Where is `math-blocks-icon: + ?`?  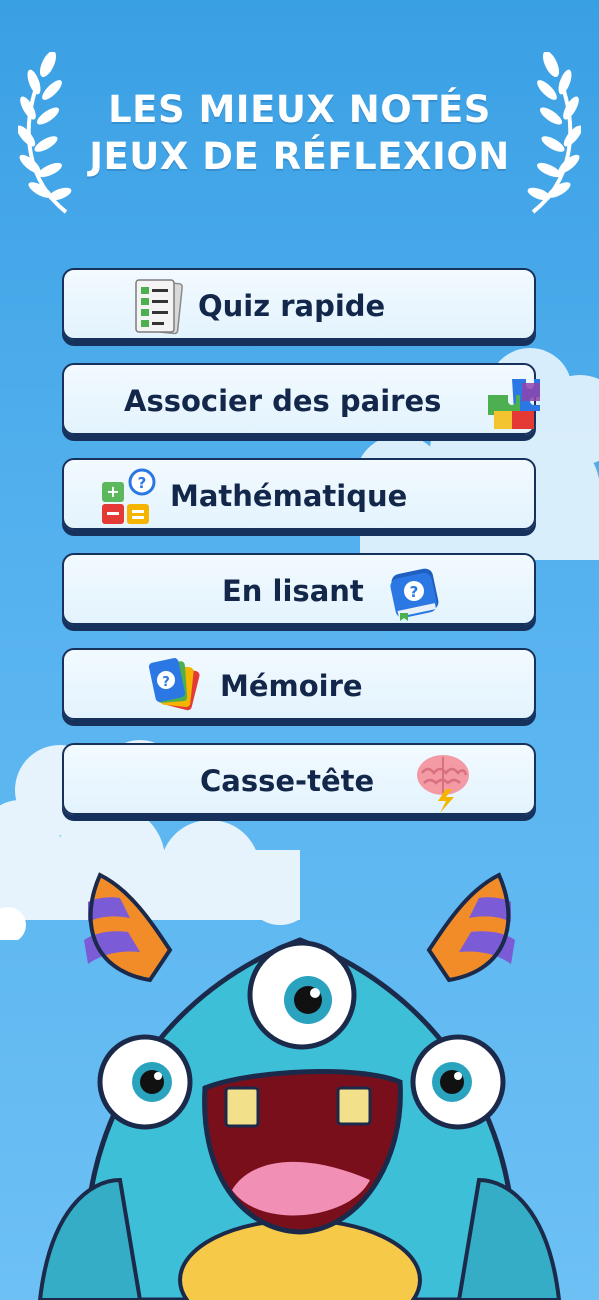
math-blocks-icon: + ? is located at coordinates (129, 496).